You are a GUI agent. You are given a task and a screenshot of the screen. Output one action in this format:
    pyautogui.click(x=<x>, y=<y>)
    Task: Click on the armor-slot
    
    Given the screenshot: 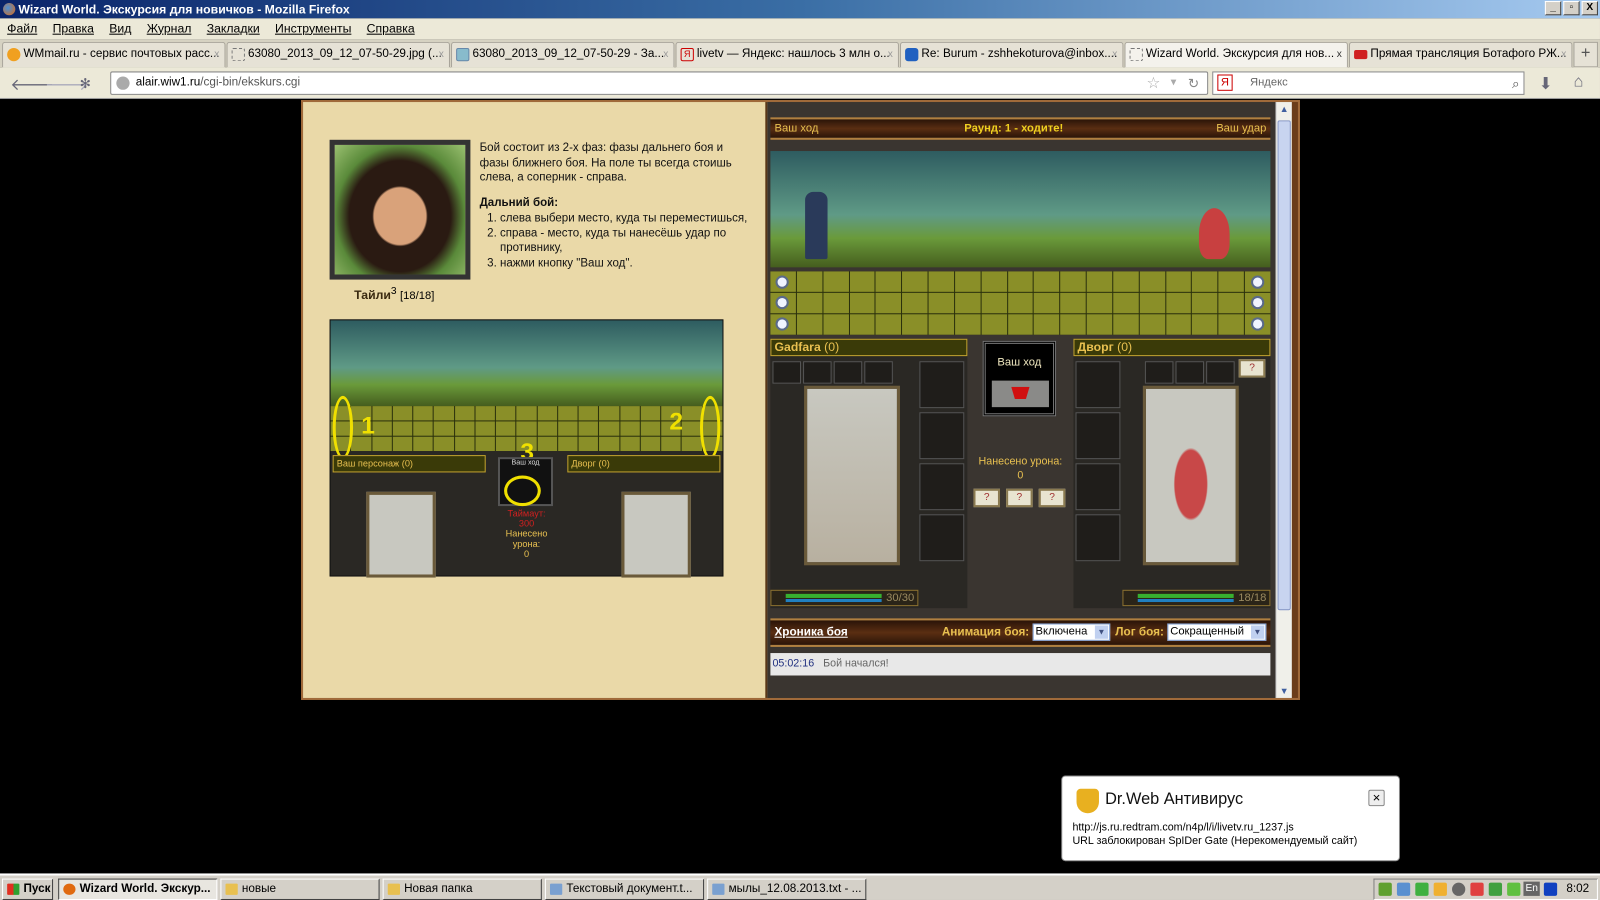 What is the action you would take?
    pyautogui.click(x=942, y=487)
    